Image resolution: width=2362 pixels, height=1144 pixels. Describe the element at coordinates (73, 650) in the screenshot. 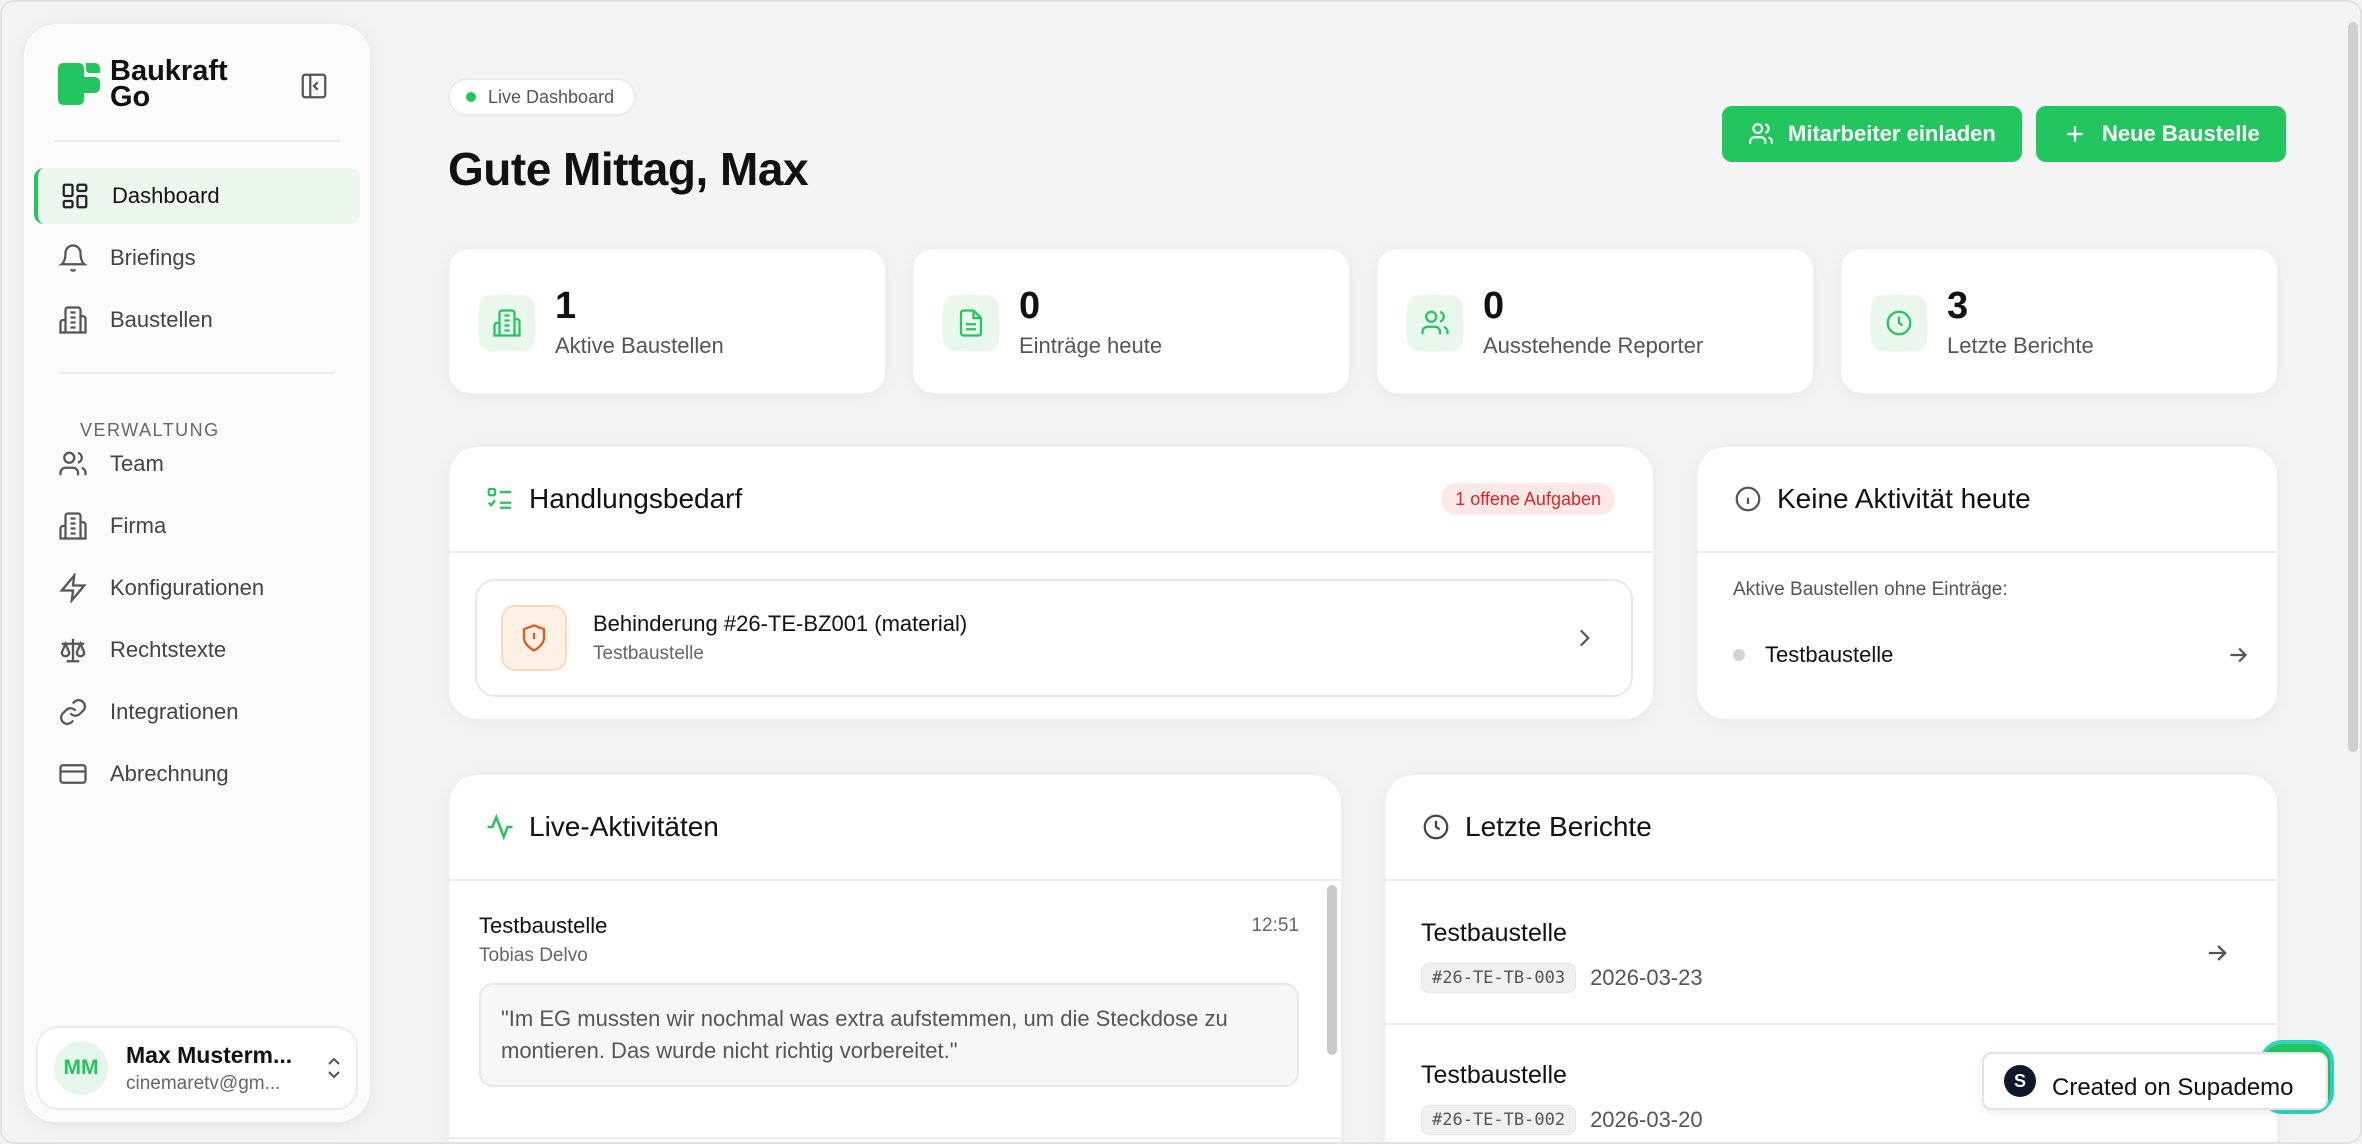

I see `scale-icon` at that location.